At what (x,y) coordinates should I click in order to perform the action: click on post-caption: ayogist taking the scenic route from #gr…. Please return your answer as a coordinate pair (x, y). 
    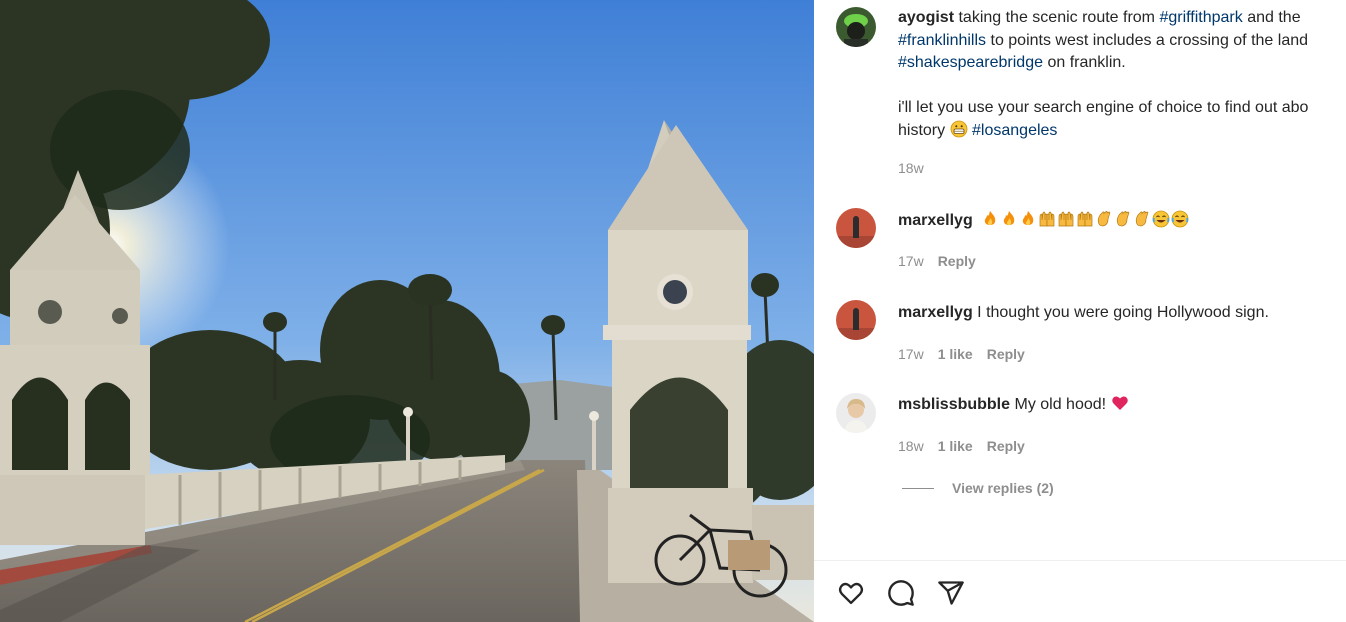
    Looking at the image, I should click on (1103, 74).